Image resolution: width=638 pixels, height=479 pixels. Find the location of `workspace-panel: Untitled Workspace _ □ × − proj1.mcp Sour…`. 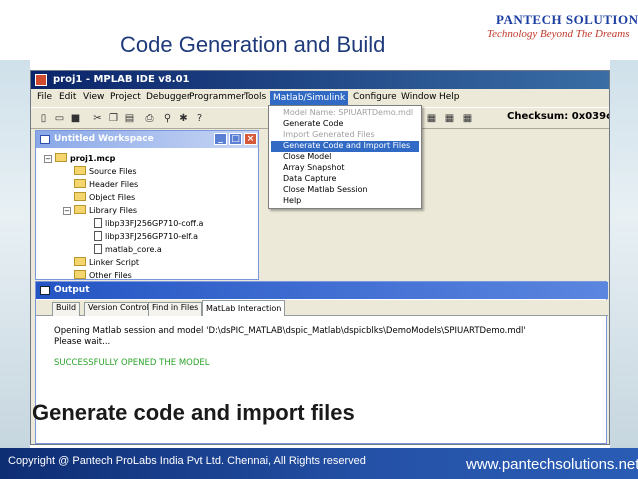

workspace-panel: Untitled Workspace _ □ × − proj1.mcp Sour… is located at coordinates (147, 205).